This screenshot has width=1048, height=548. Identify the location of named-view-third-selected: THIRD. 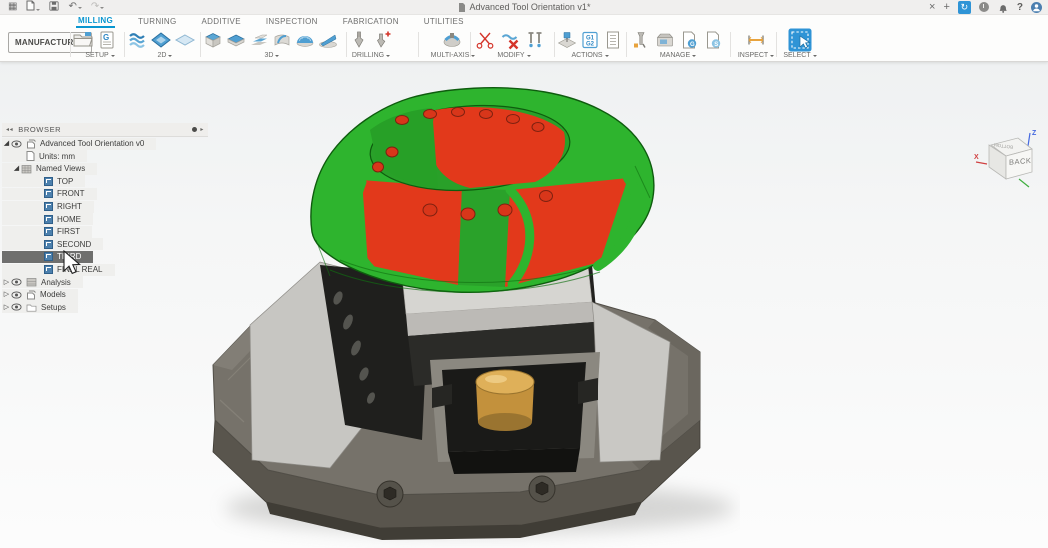
(48, 256).